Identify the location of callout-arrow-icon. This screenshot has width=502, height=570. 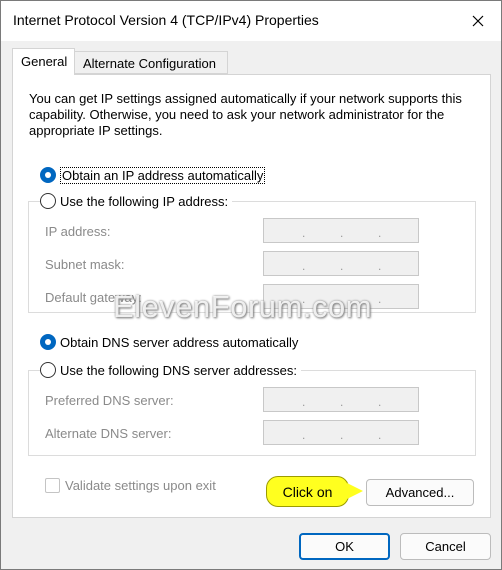
(355, 491).